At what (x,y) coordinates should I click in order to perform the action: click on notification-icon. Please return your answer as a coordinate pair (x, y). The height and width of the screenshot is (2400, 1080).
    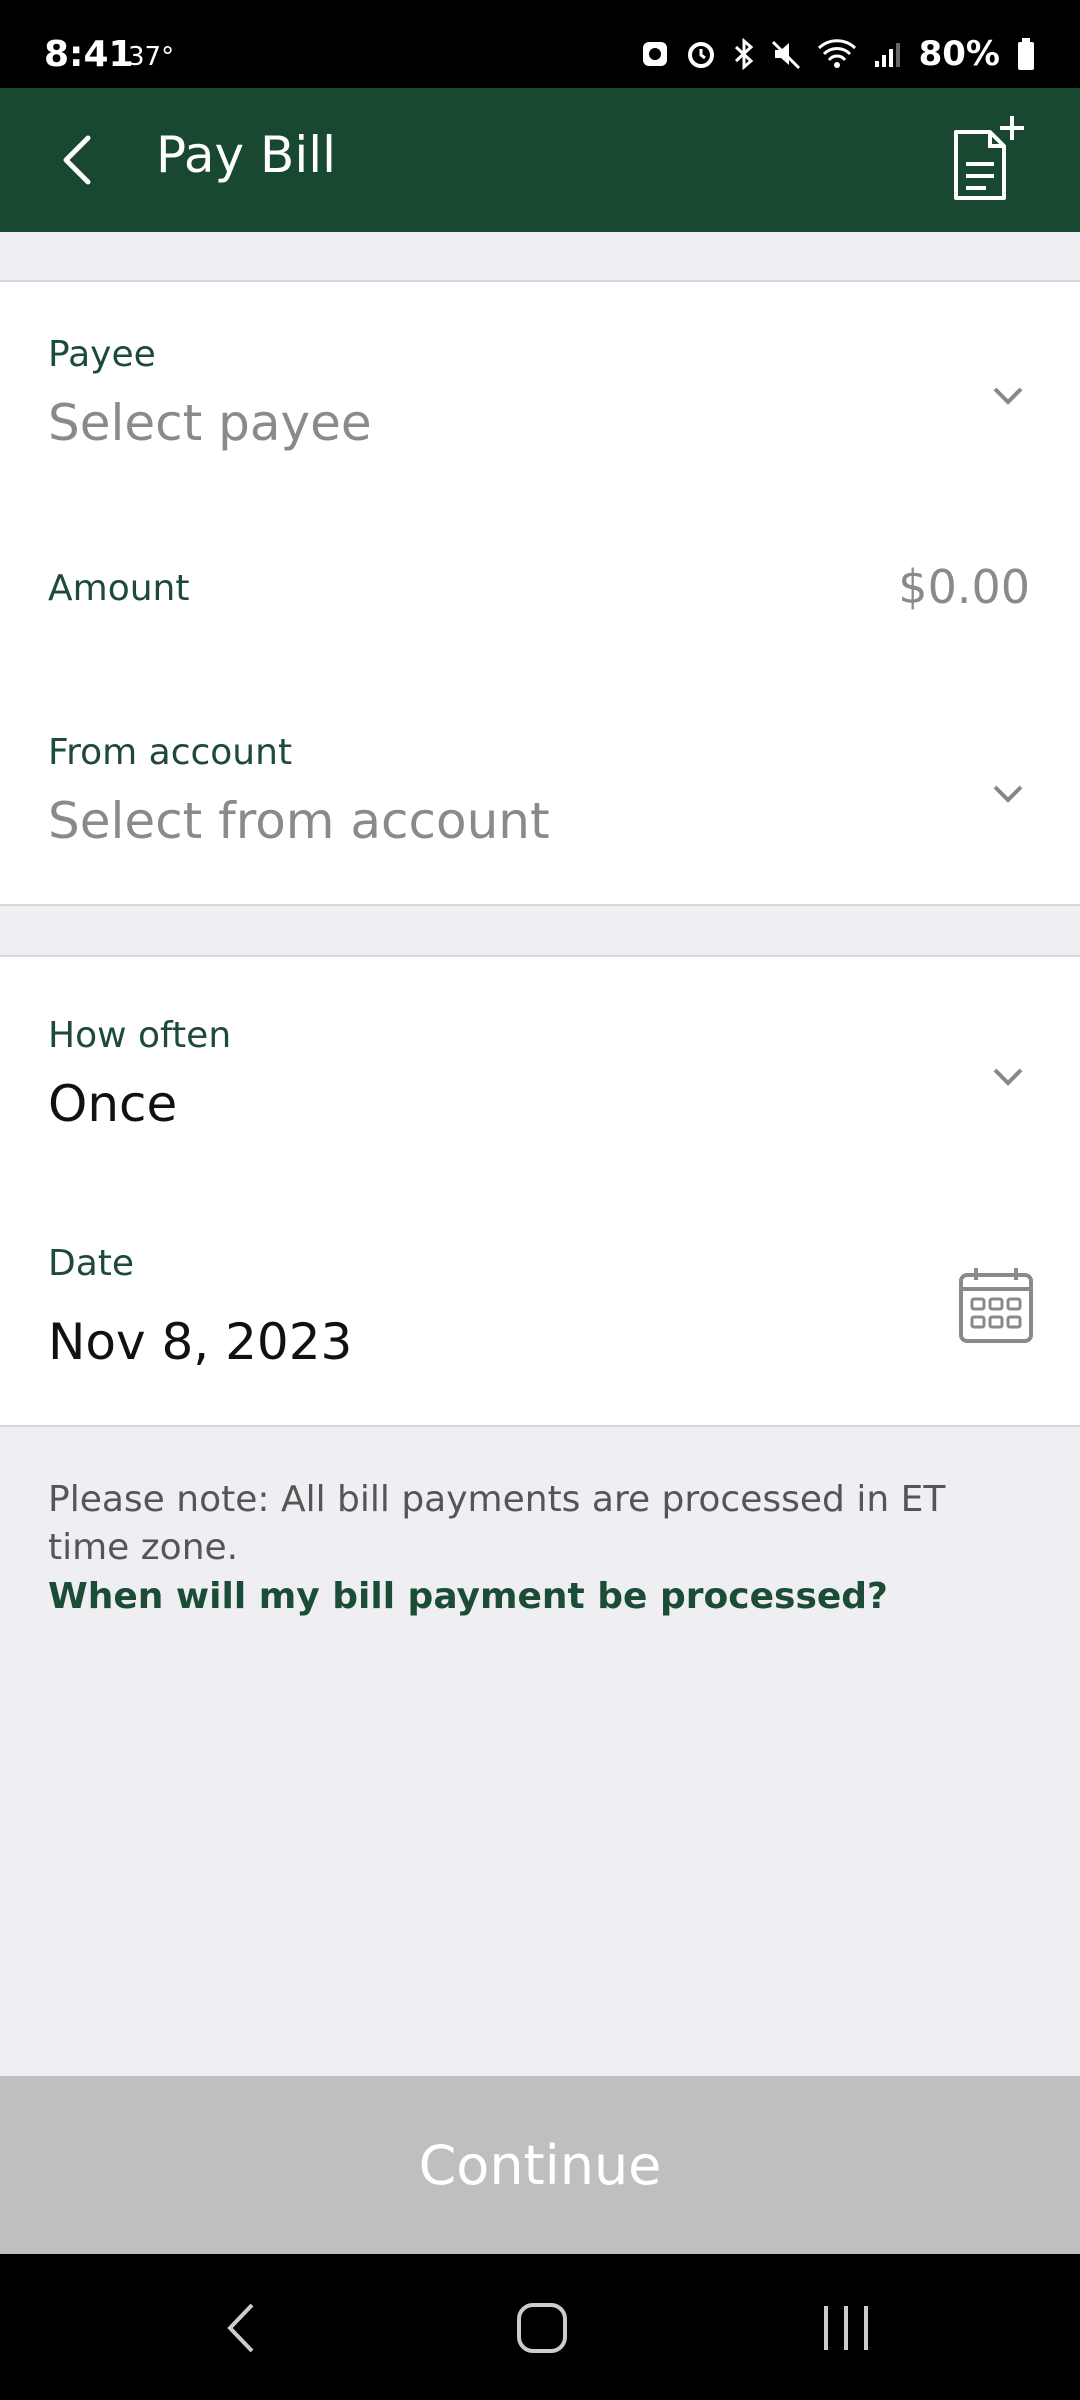
    Looking at the image, I should click on (654, 54).